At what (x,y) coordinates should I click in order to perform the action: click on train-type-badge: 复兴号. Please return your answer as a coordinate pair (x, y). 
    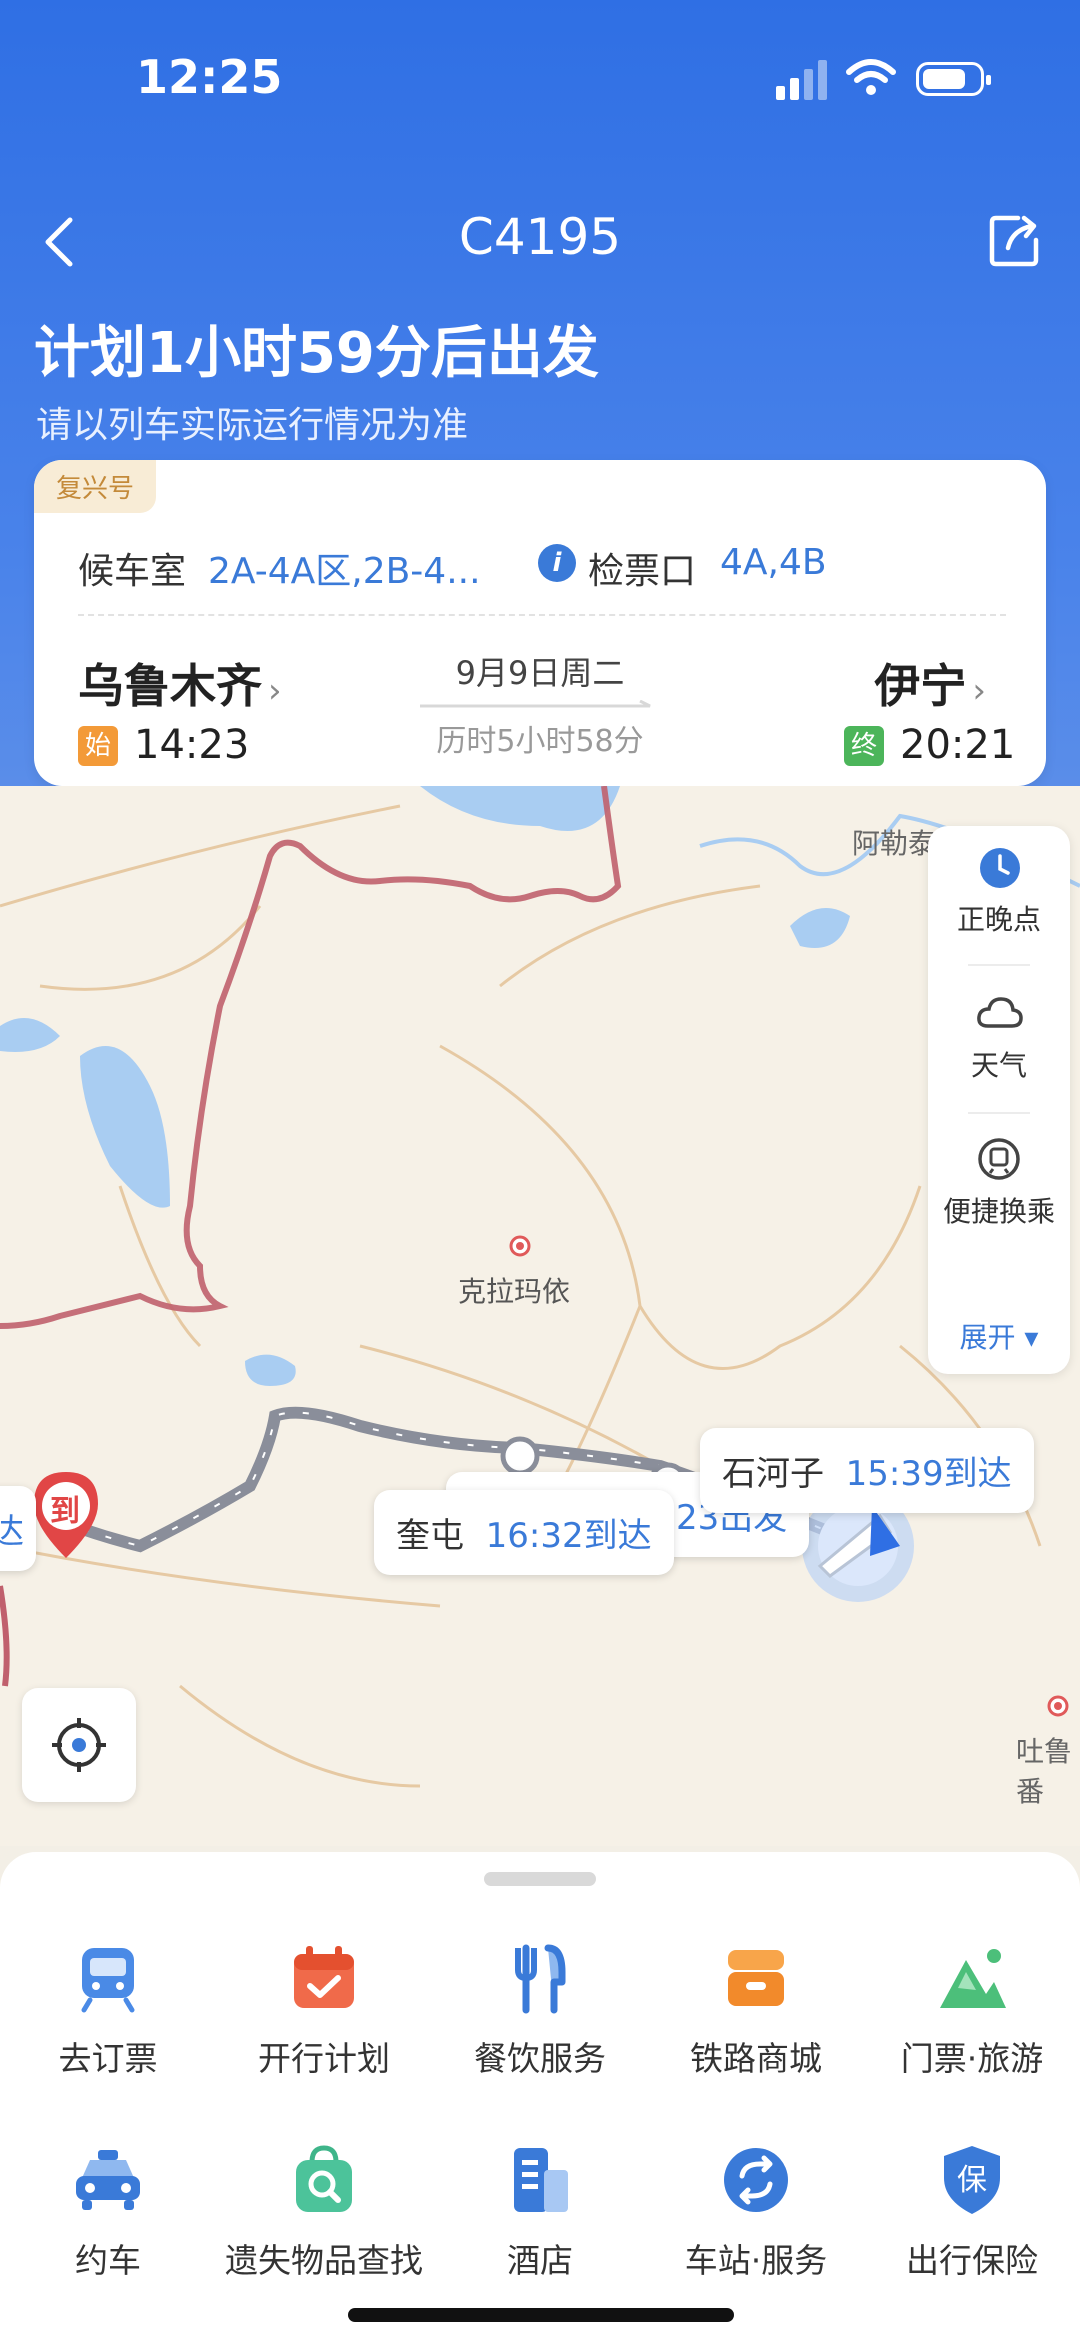
    Looking at the image, I should click on (95, 486).